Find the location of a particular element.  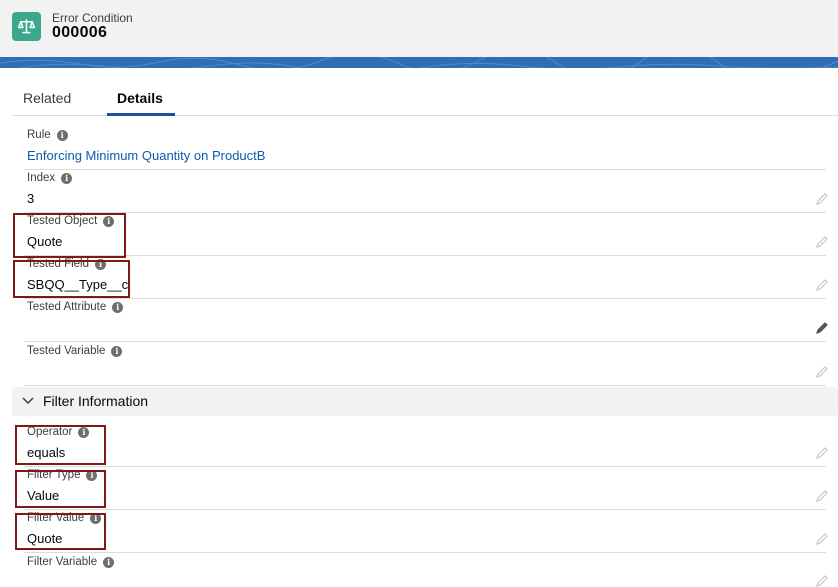

rule-link: Enforcing Minimum Quantity on ProductB is located at coordinates (146, 155).